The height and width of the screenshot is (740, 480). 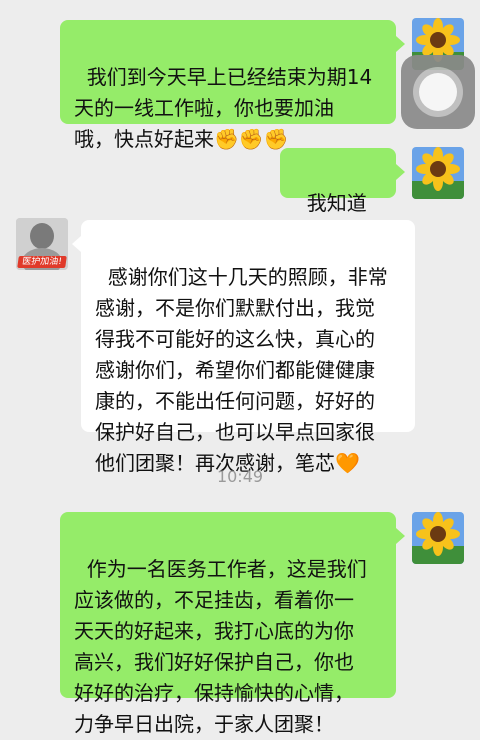 I want to click on message-bubble-outgoing: 我知道啦, so click(x=338, y=197).